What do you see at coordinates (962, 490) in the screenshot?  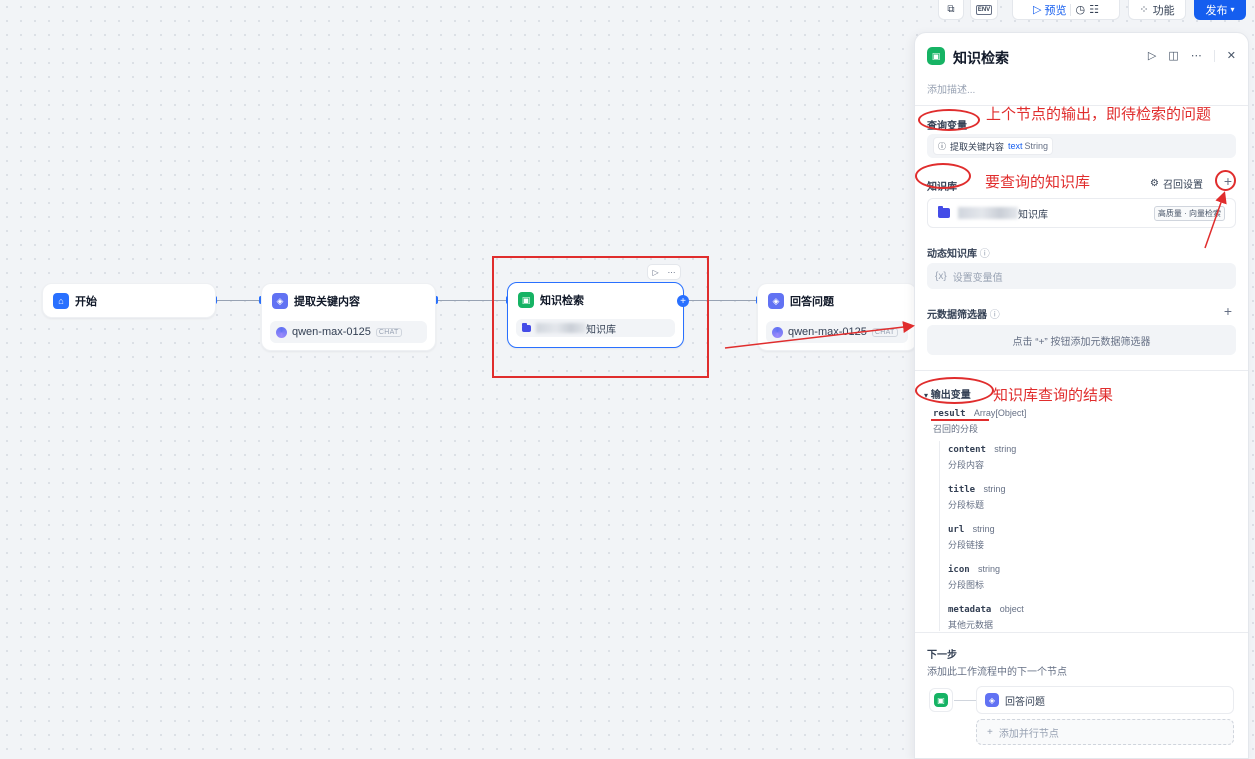 I see `output-field-name: title` at bounding box center [962, 490].